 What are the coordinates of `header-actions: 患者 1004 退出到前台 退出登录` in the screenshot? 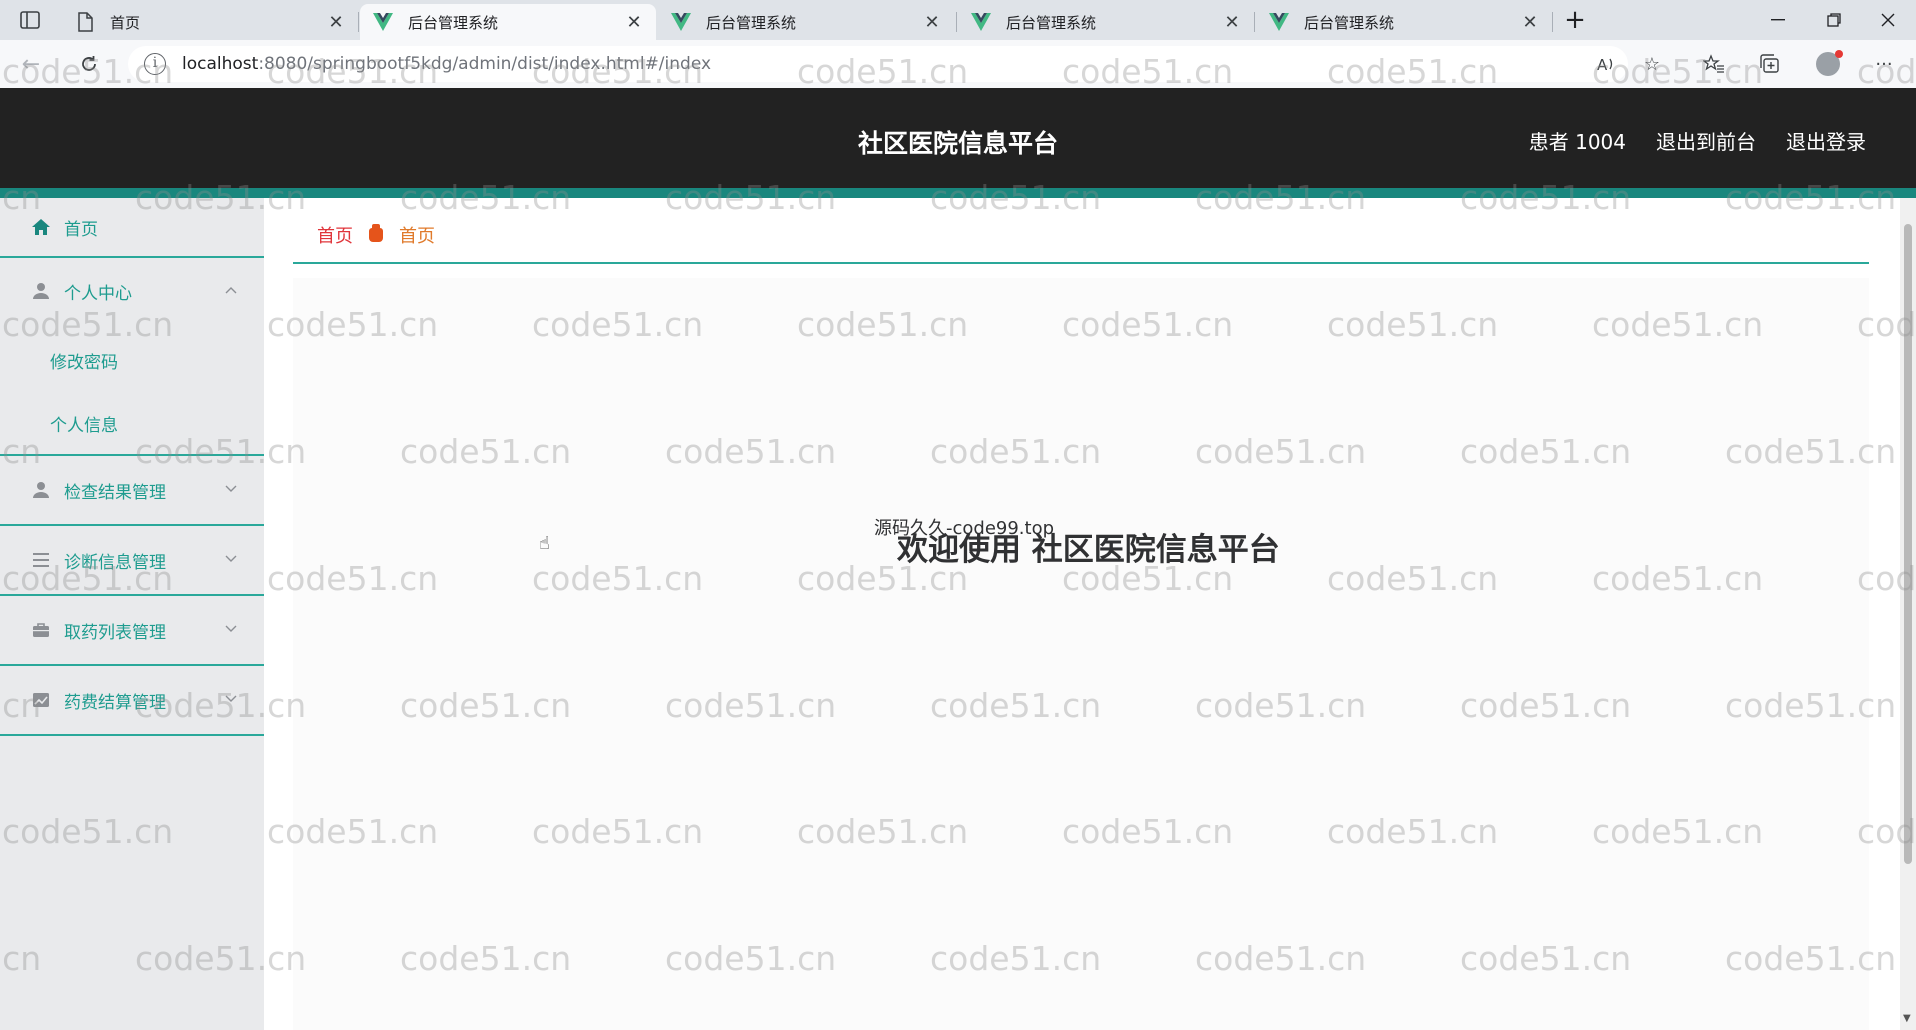 It's located at (1697, 140).